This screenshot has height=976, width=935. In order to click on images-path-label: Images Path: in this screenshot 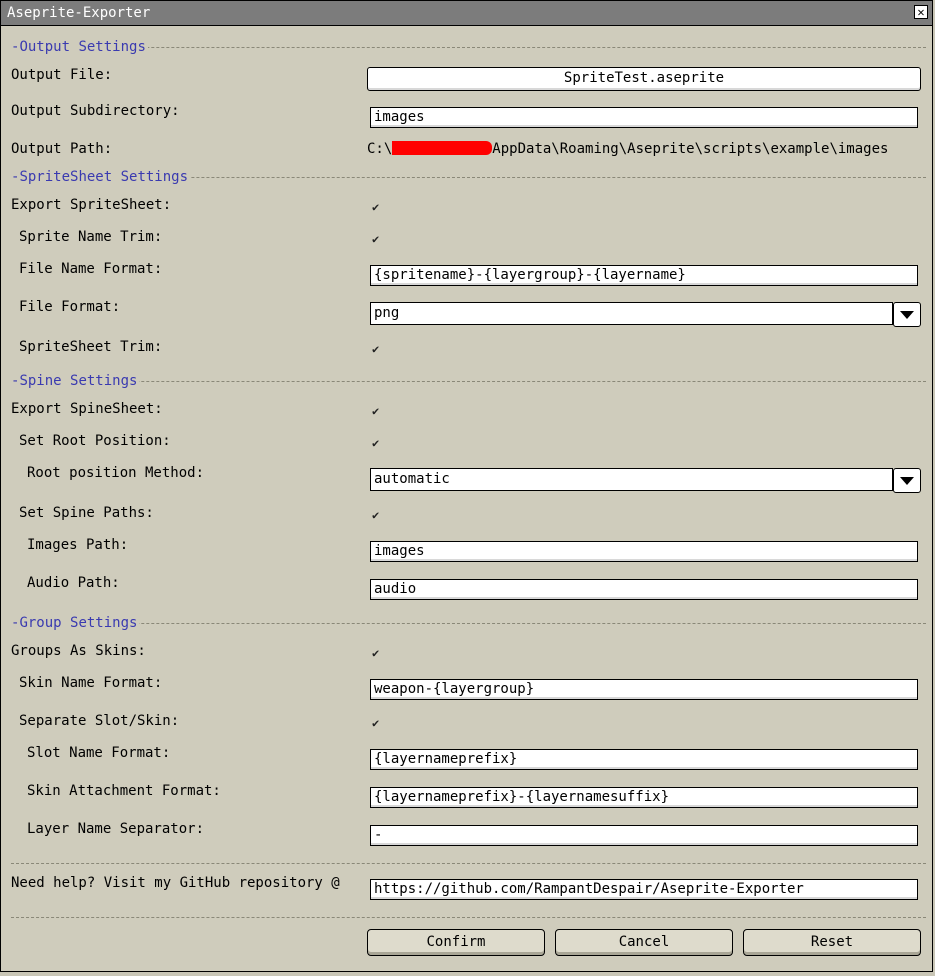, I will do `click(78, 545)`.